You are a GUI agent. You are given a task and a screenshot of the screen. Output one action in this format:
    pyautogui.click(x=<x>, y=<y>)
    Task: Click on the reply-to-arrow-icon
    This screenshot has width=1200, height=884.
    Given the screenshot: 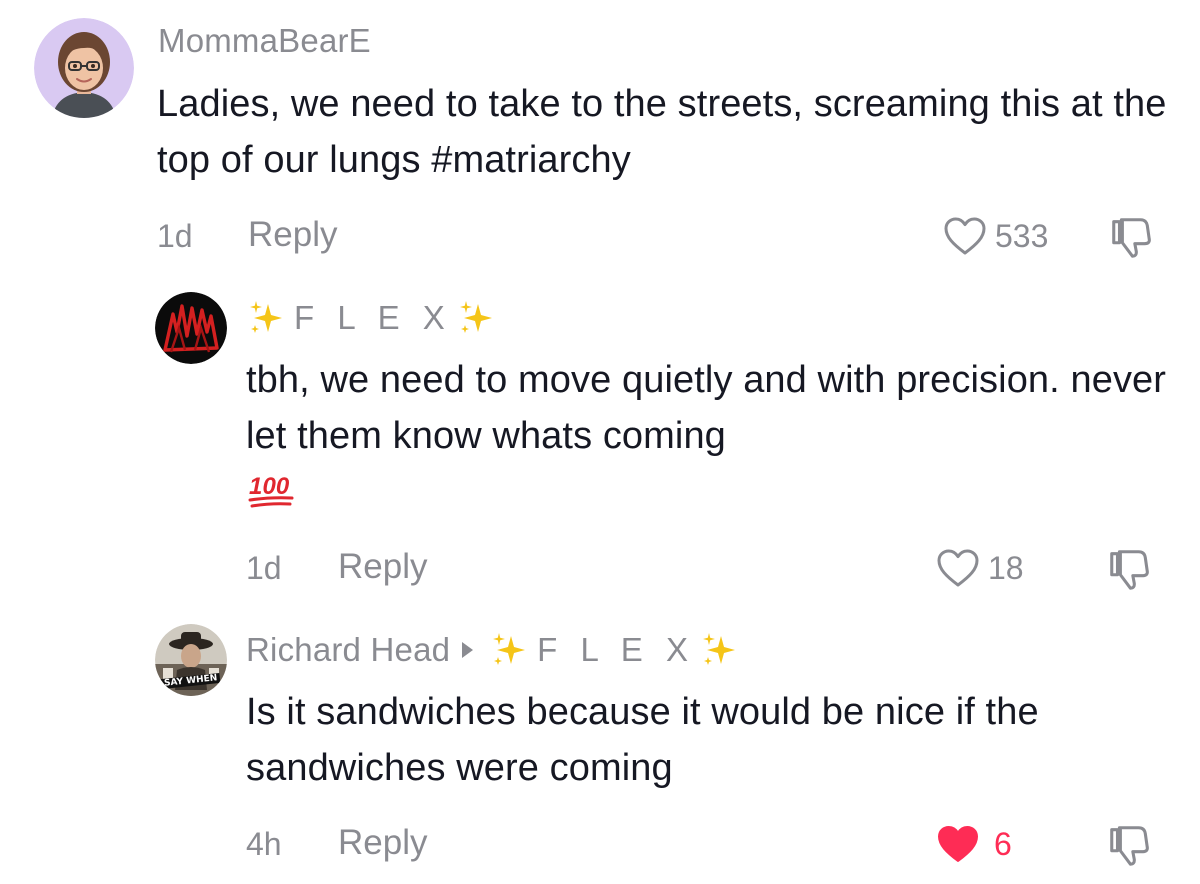 What is the action you would take?
    pyautogui.click(x=468, y=650)
    